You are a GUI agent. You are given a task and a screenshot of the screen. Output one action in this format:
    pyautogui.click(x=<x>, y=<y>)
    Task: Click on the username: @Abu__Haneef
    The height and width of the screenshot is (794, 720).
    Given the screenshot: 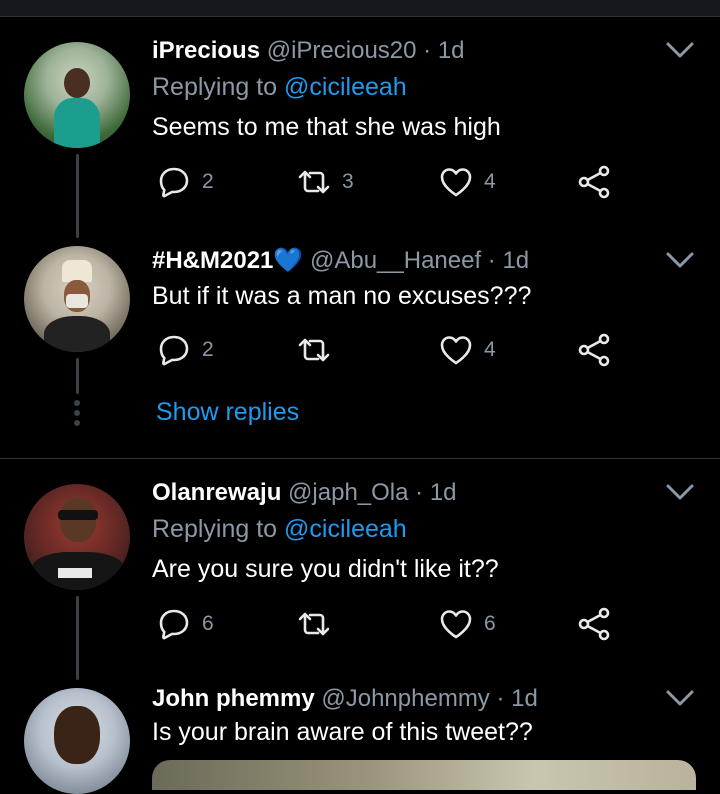 What is the action you would take?
    pyautogui.click(x=395, y=260)
    